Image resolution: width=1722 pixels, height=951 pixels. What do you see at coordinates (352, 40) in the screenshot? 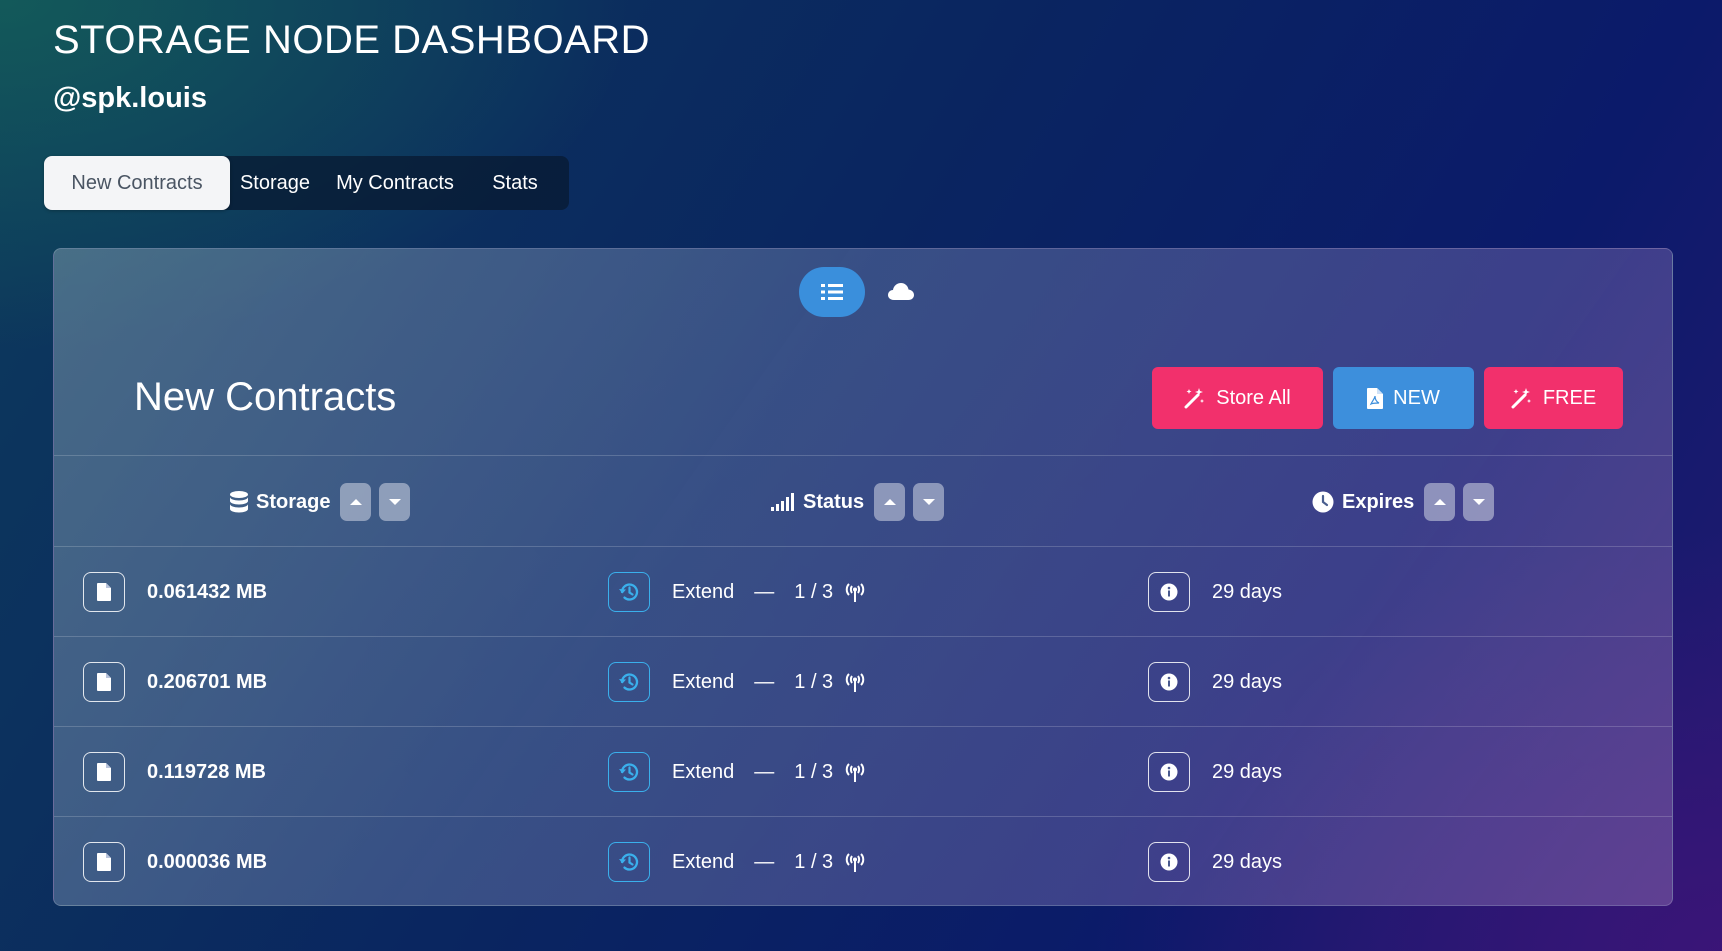
I see `page-title: STORAGE NODE DASHBOARD` at bounding box center [352, 40].